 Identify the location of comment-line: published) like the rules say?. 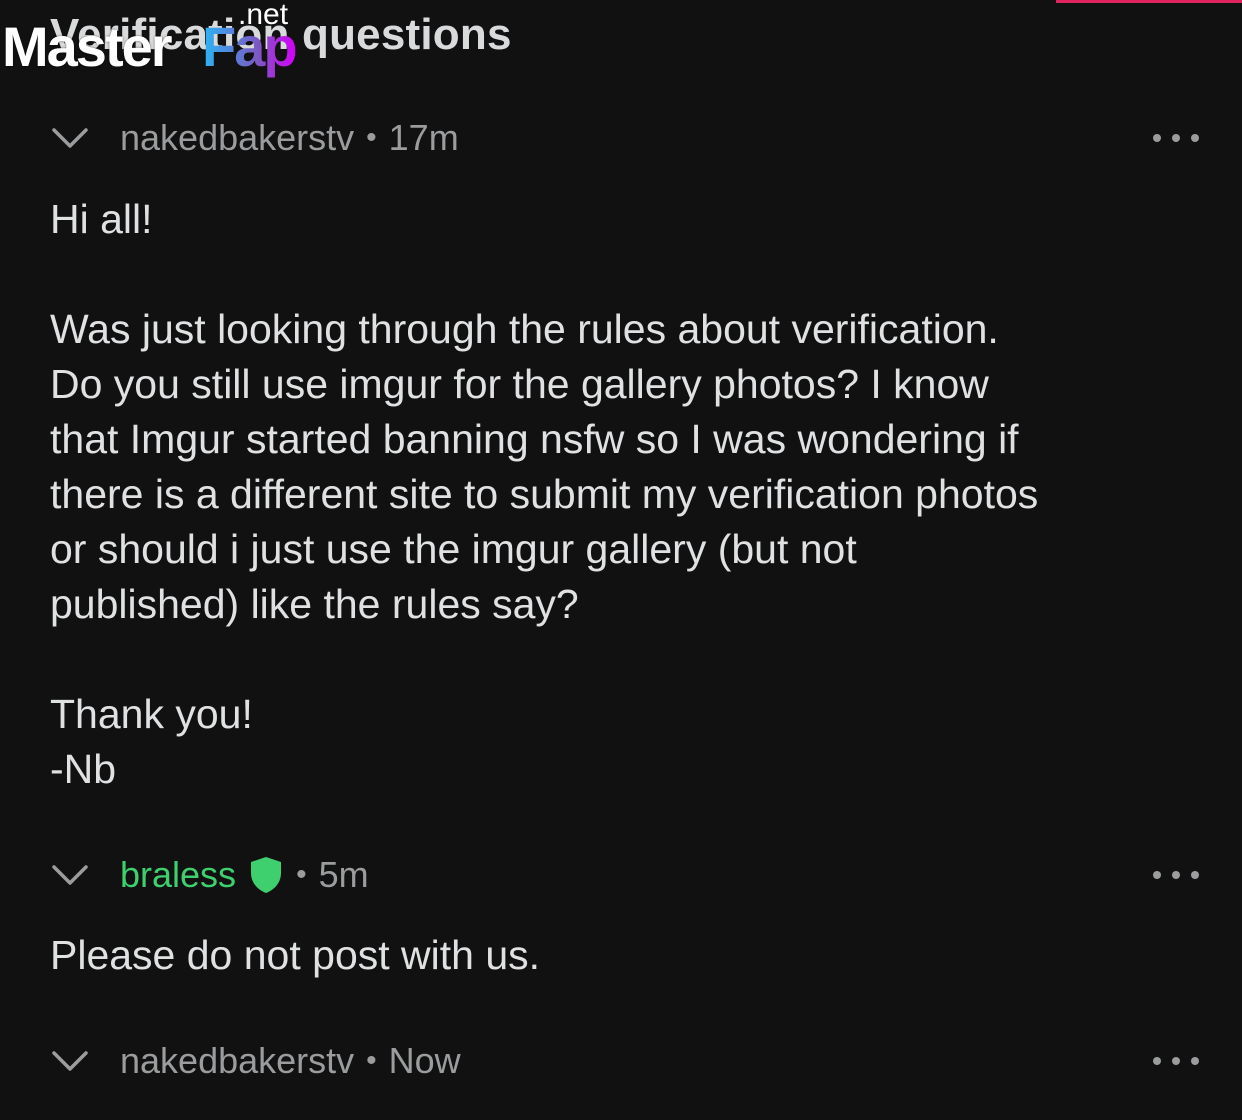
(314, 604).